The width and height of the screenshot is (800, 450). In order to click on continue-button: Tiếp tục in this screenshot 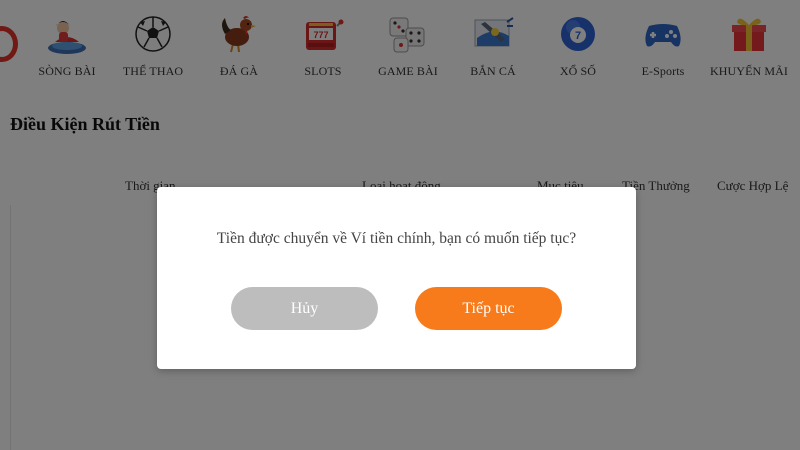, I will do `click(488, 308)`.